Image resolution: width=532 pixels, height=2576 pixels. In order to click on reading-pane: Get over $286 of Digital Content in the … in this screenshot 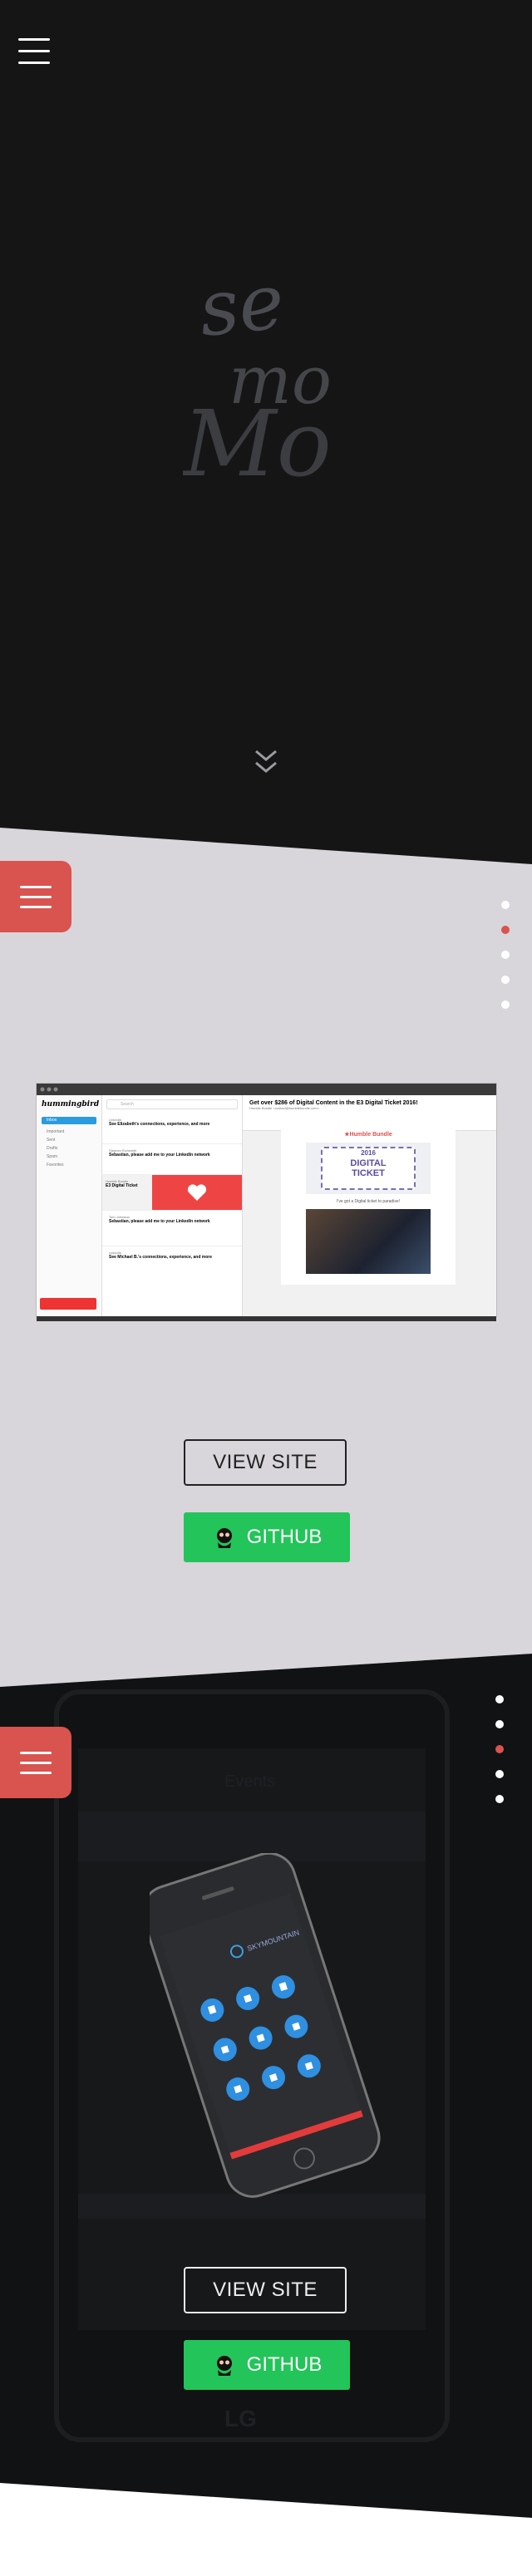, I will do `click(369, 1205)`.